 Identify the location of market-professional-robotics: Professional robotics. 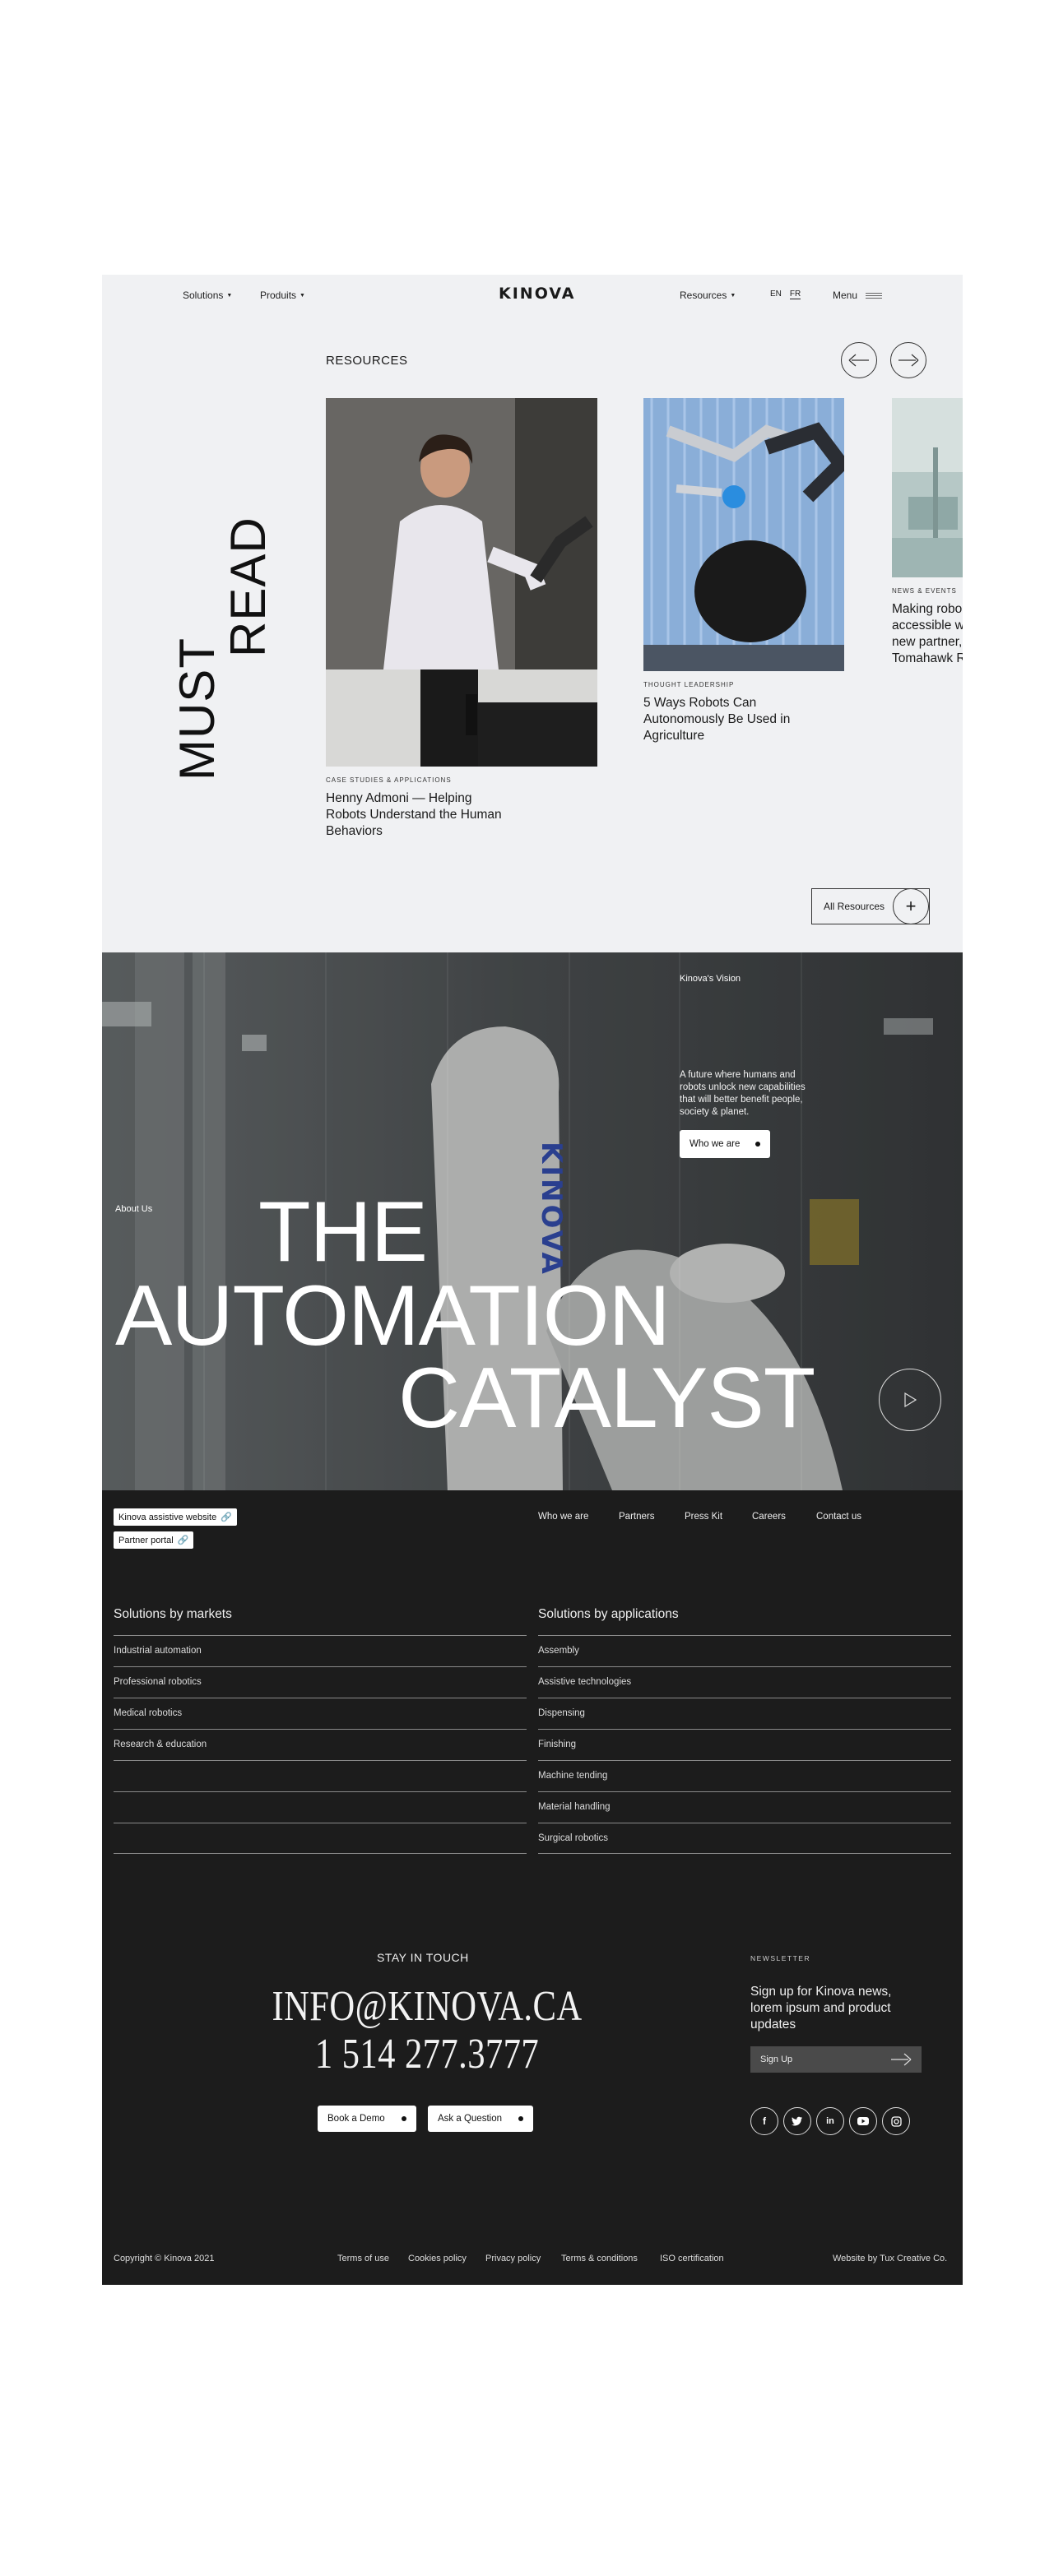
(320, 1682).